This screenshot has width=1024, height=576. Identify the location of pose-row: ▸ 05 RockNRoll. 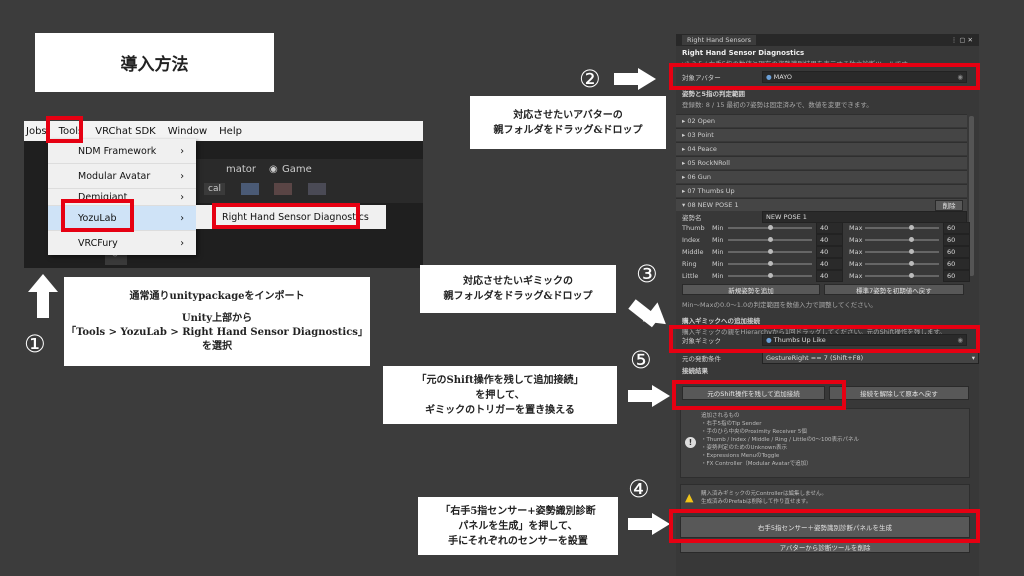
(821, 162).